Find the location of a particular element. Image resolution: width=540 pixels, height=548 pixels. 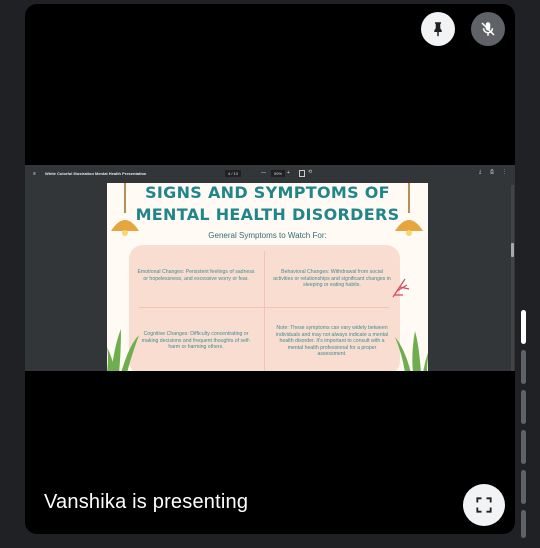

slide-title-line1: SIGNS AND SYMPTOMS OF is located at coordinates (267, 192).